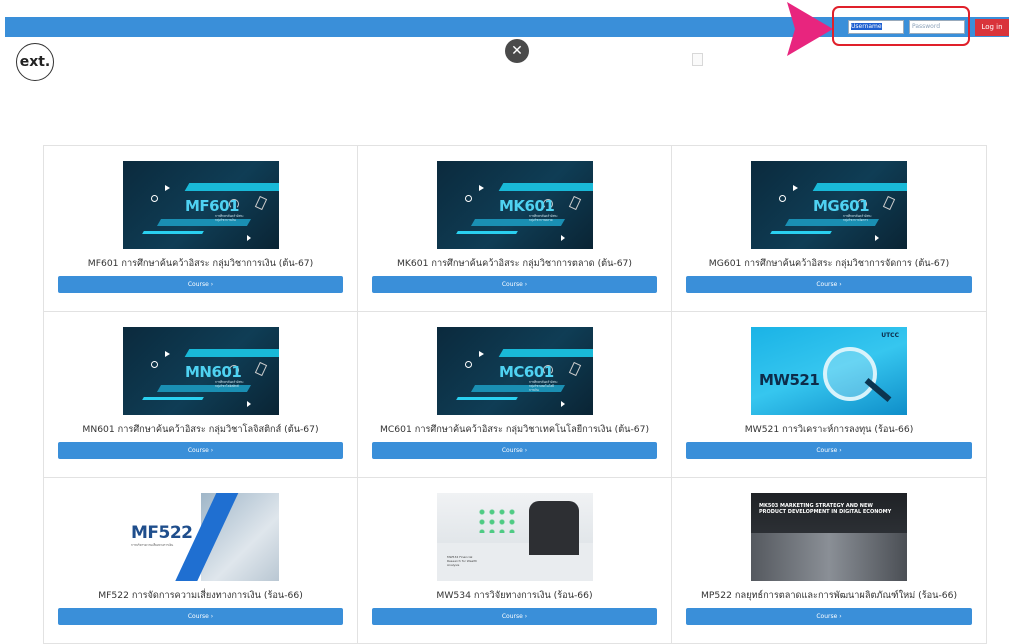 The image size is (1009, 644). I want to click on username-placeholder: Username, so click(866, 26).